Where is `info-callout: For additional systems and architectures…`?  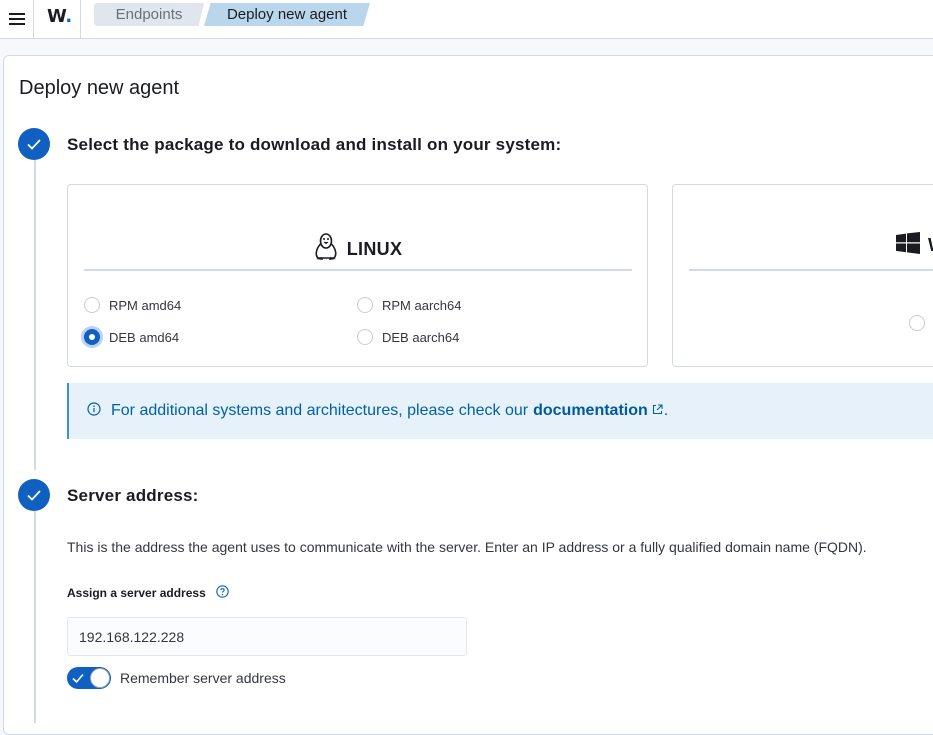 info-callout: For additional systems and architectures… is located at coordinates (500, 411).